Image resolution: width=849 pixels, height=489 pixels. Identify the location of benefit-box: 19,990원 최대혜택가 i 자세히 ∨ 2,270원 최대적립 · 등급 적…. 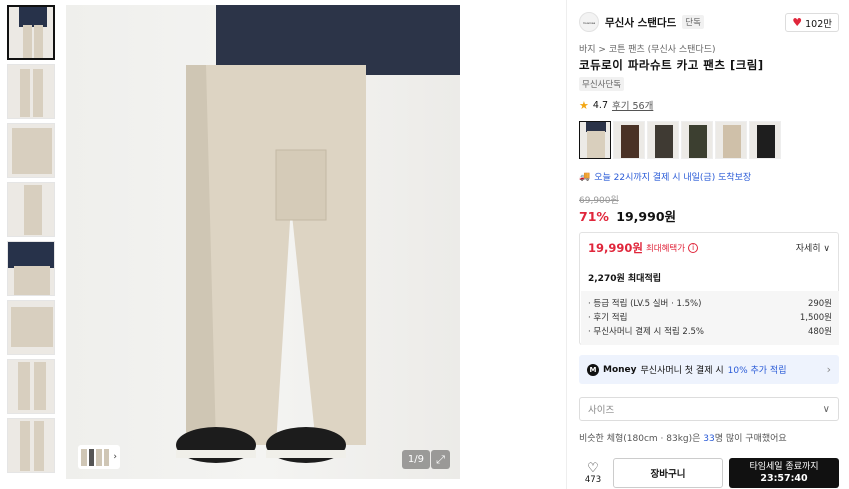
(709, 288).